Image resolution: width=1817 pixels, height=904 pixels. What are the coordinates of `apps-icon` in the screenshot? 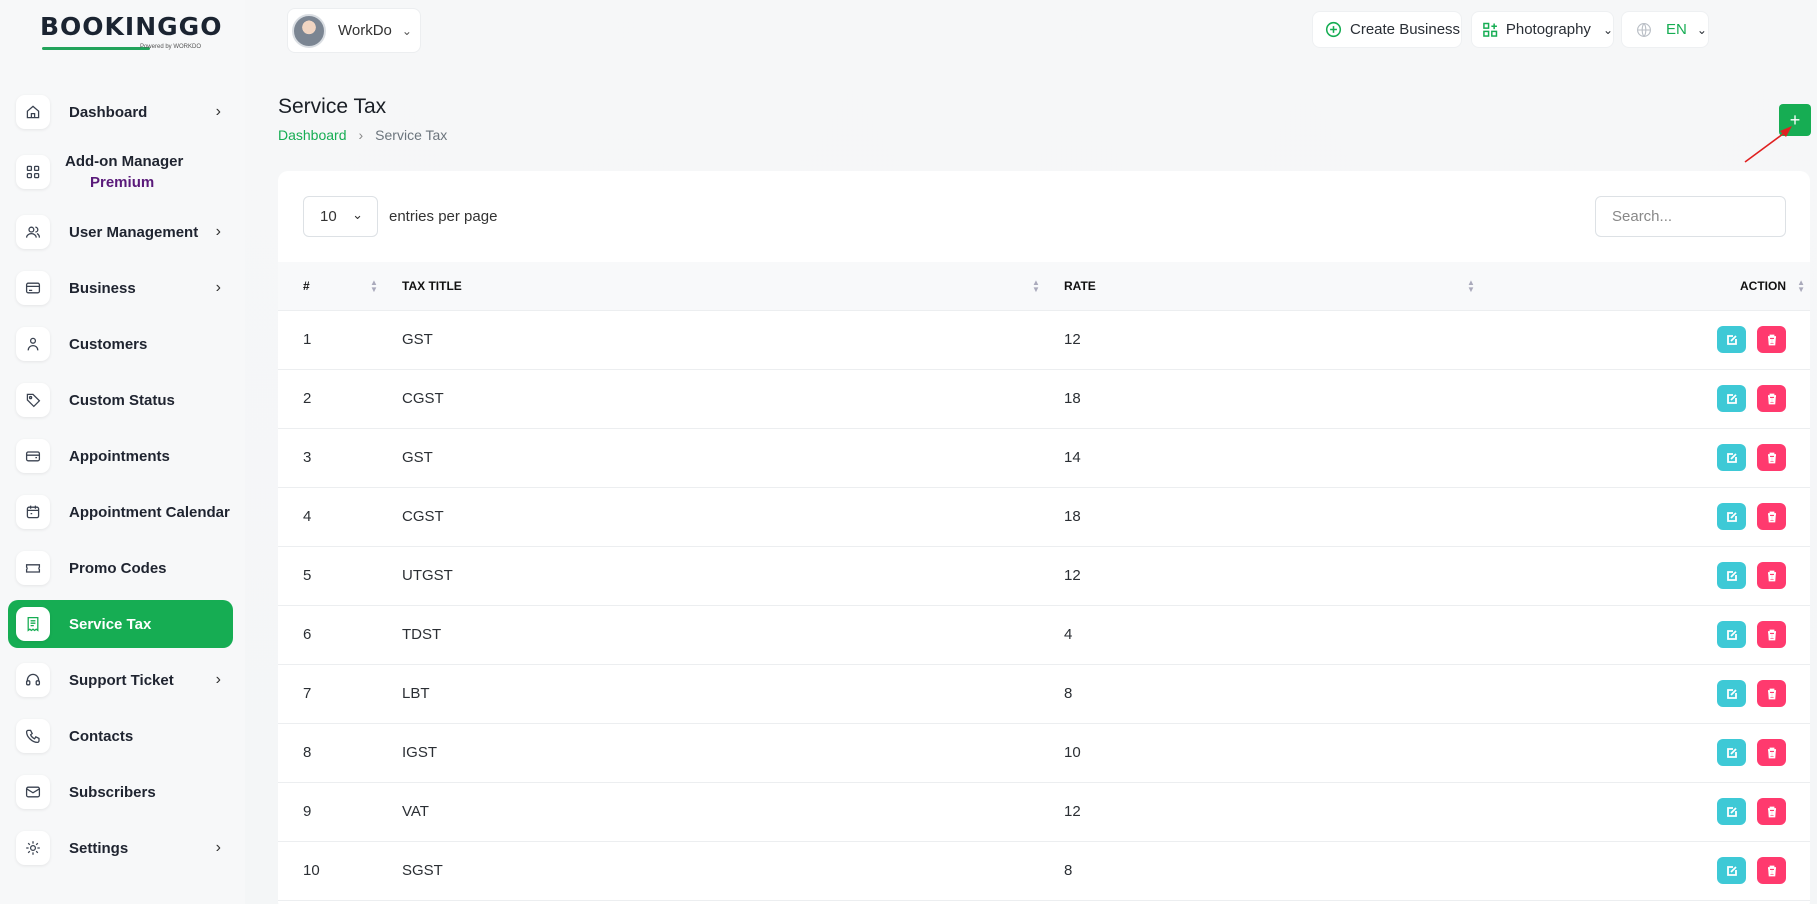 It's located at (1490, 29).